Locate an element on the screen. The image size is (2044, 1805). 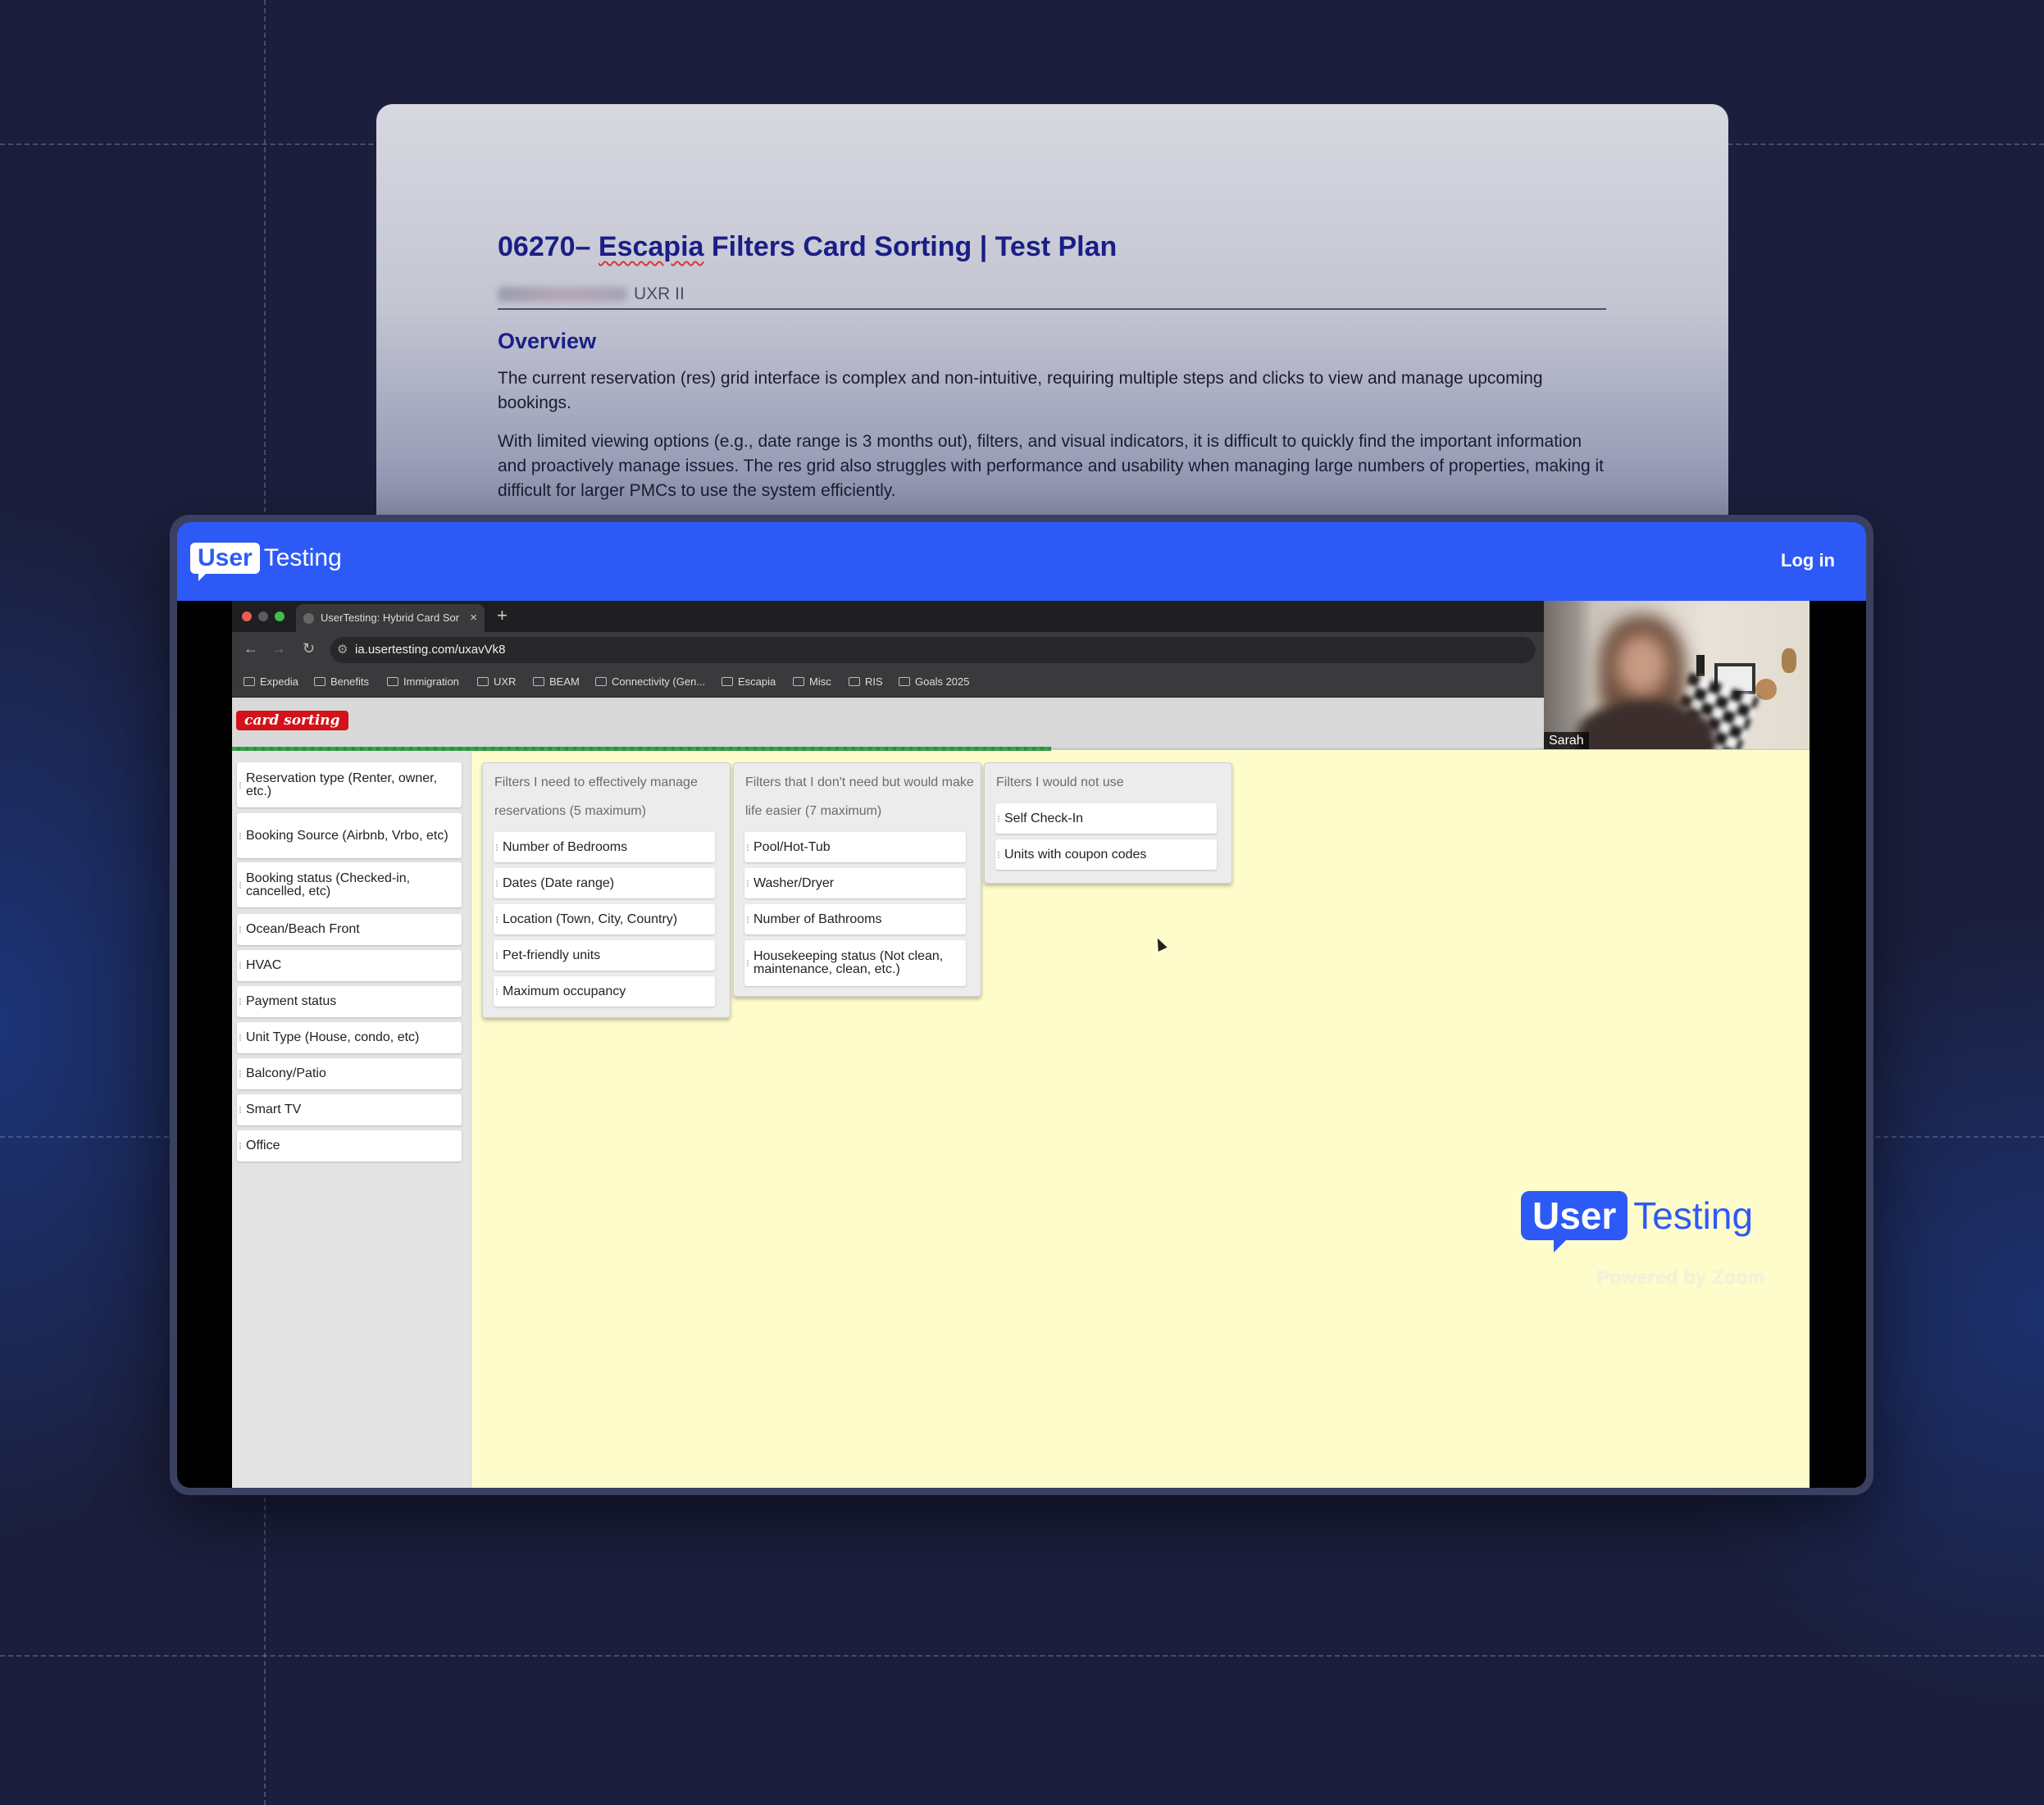
bookmark-folder: RIS is located at coordinates (866, 681).